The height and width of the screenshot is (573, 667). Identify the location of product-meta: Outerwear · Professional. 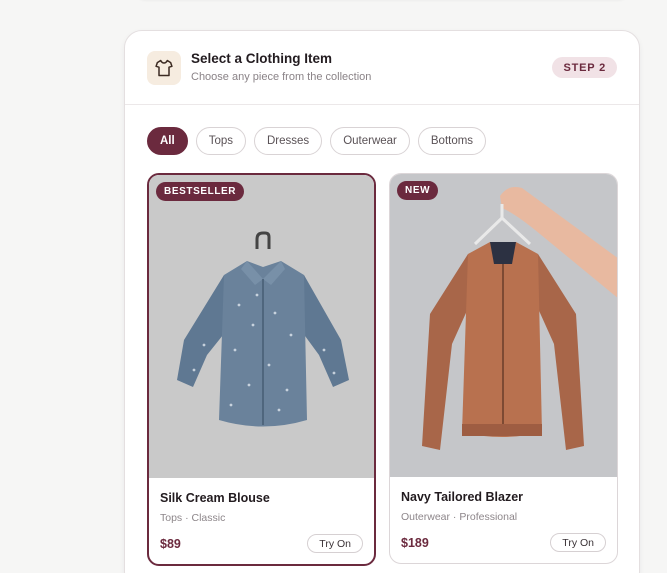
(459, 517).